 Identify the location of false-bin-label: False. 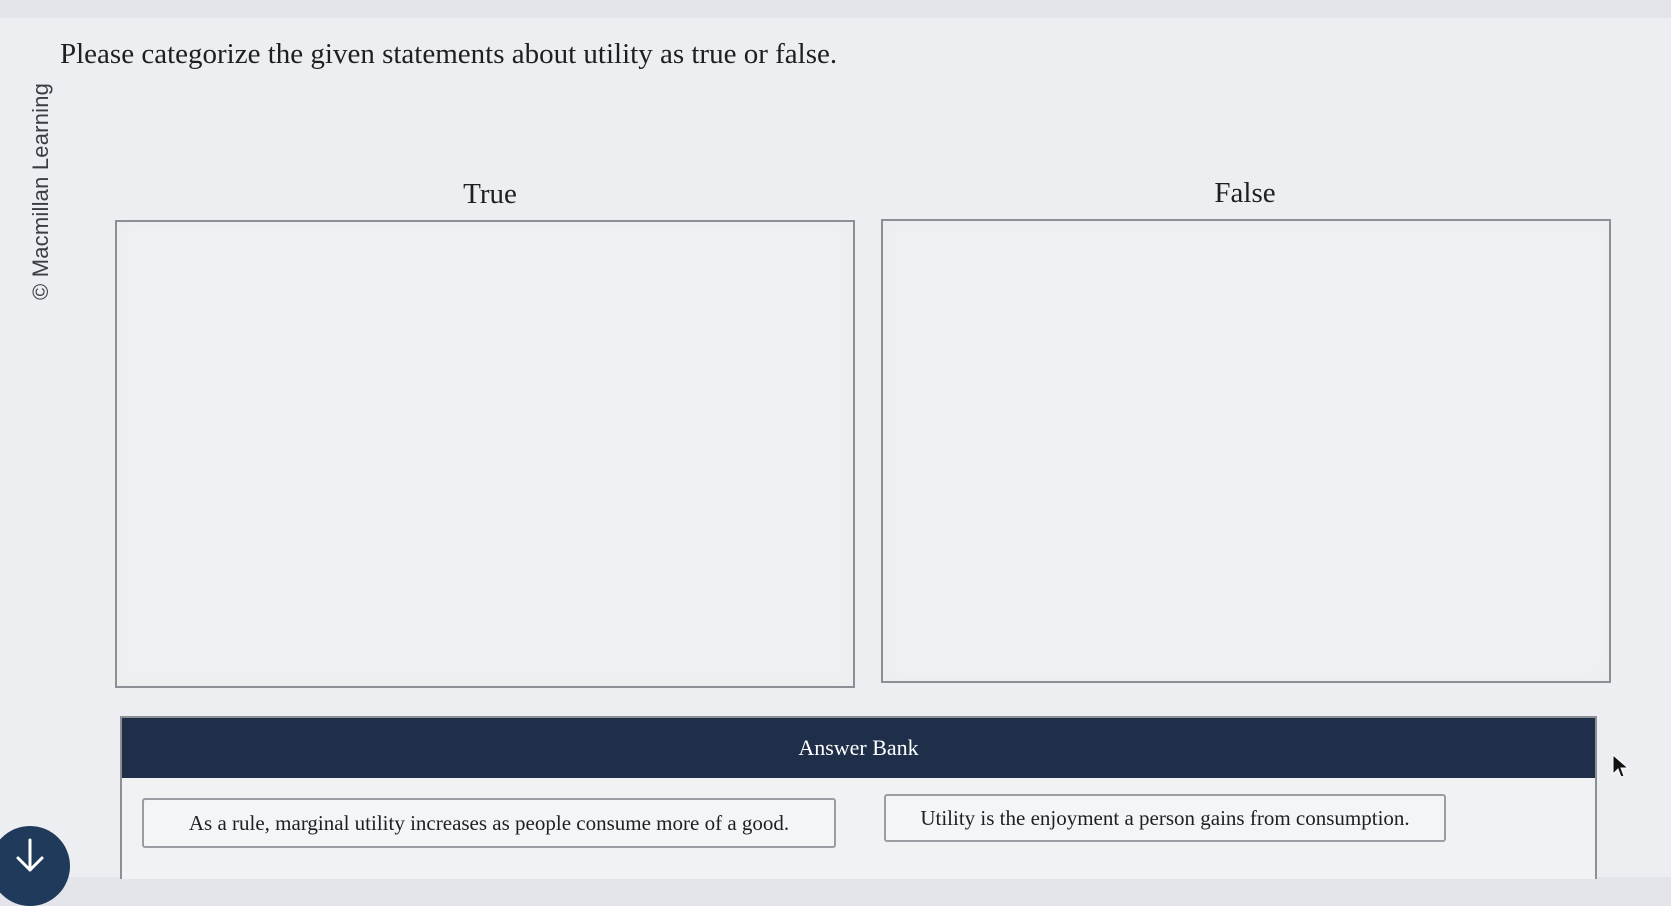
(1245, 193).